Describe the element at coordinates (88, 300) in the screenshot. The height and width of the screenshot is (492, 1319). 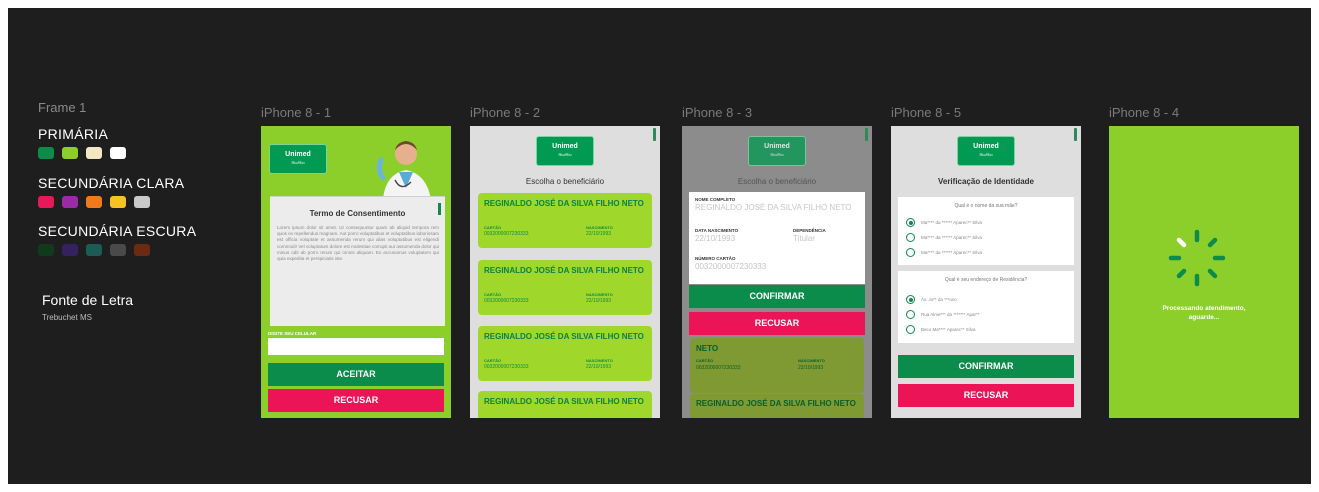
I see `font-heading: Fonte de Letra` at that location.